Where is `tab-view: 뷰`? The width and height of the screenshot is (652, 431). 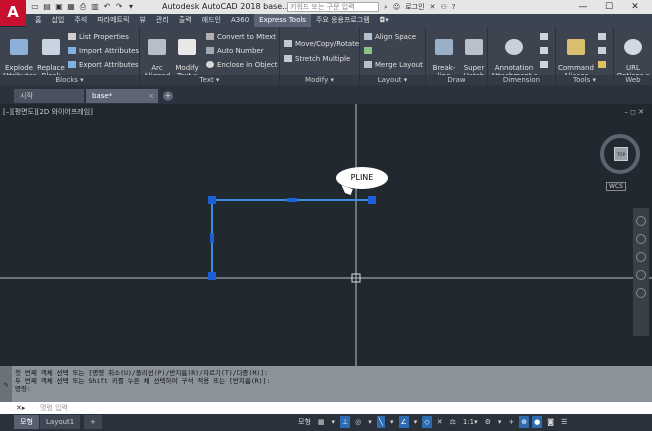
tab-view: 뷰 is located at coordinates (142, 20).